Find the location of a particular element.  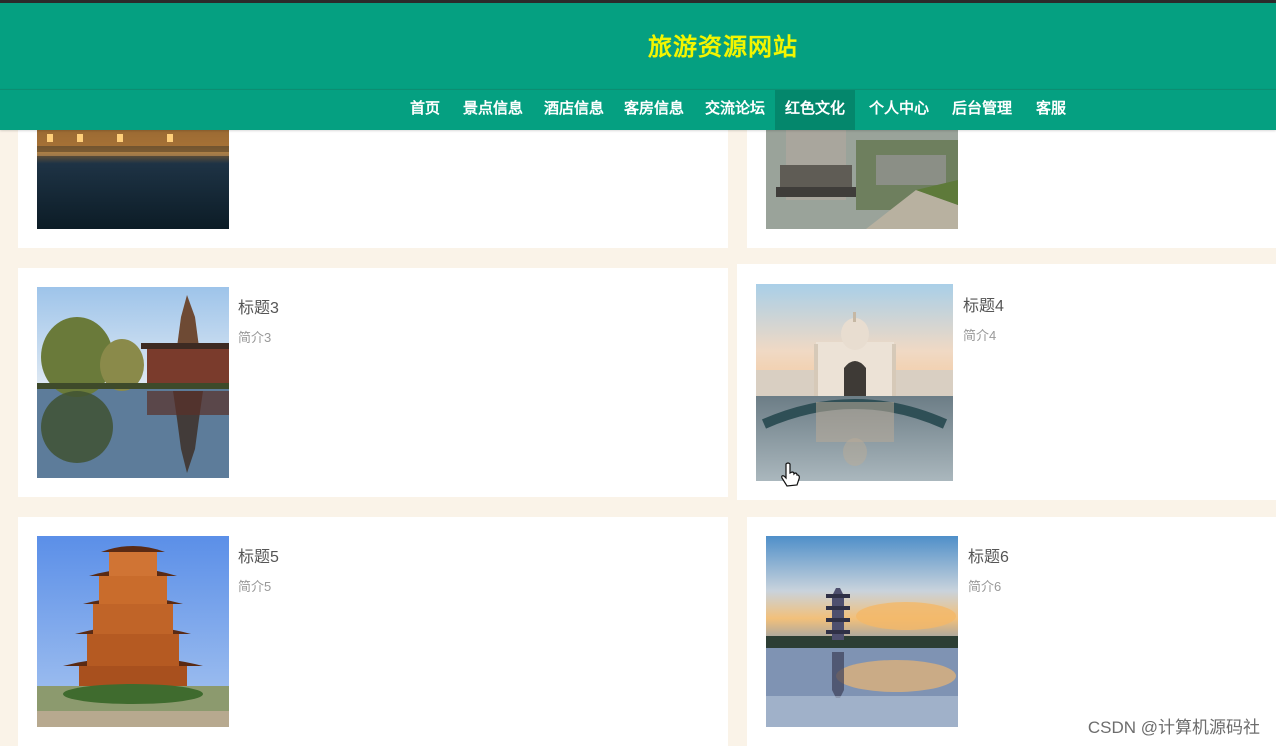

card-title: 标题4 is located at coordinates (983, 304).